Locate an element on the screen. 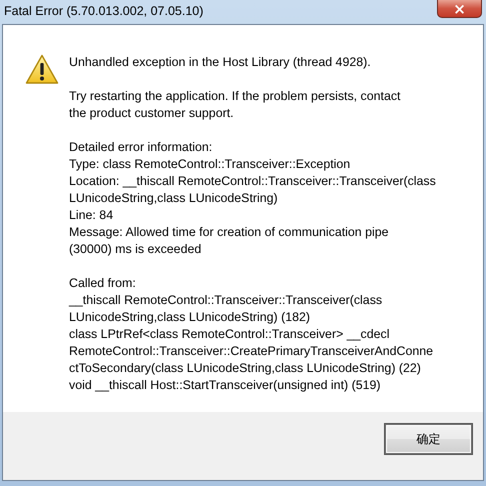  close-button: × is located at coordinates (459, 9).